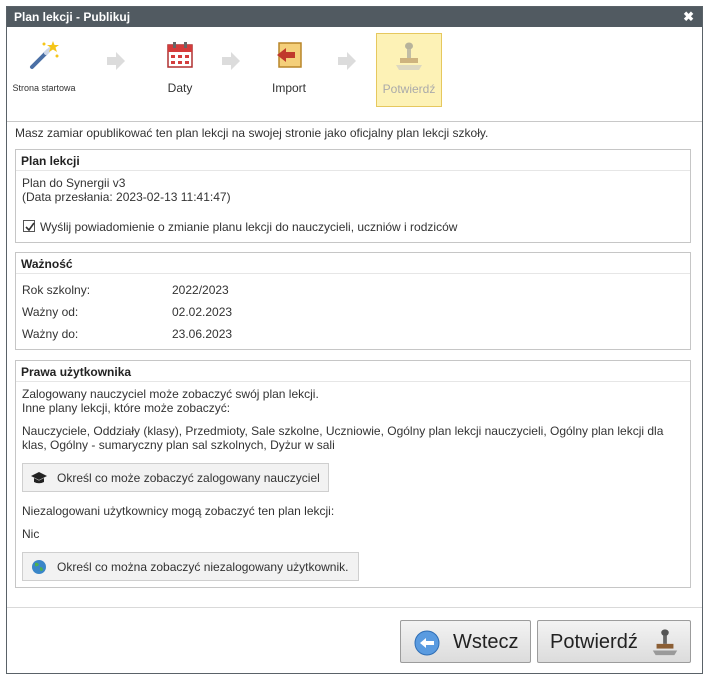 The height and width of the screenshot is (681, 710). I want to click on globe-icon, so click(39, 567).